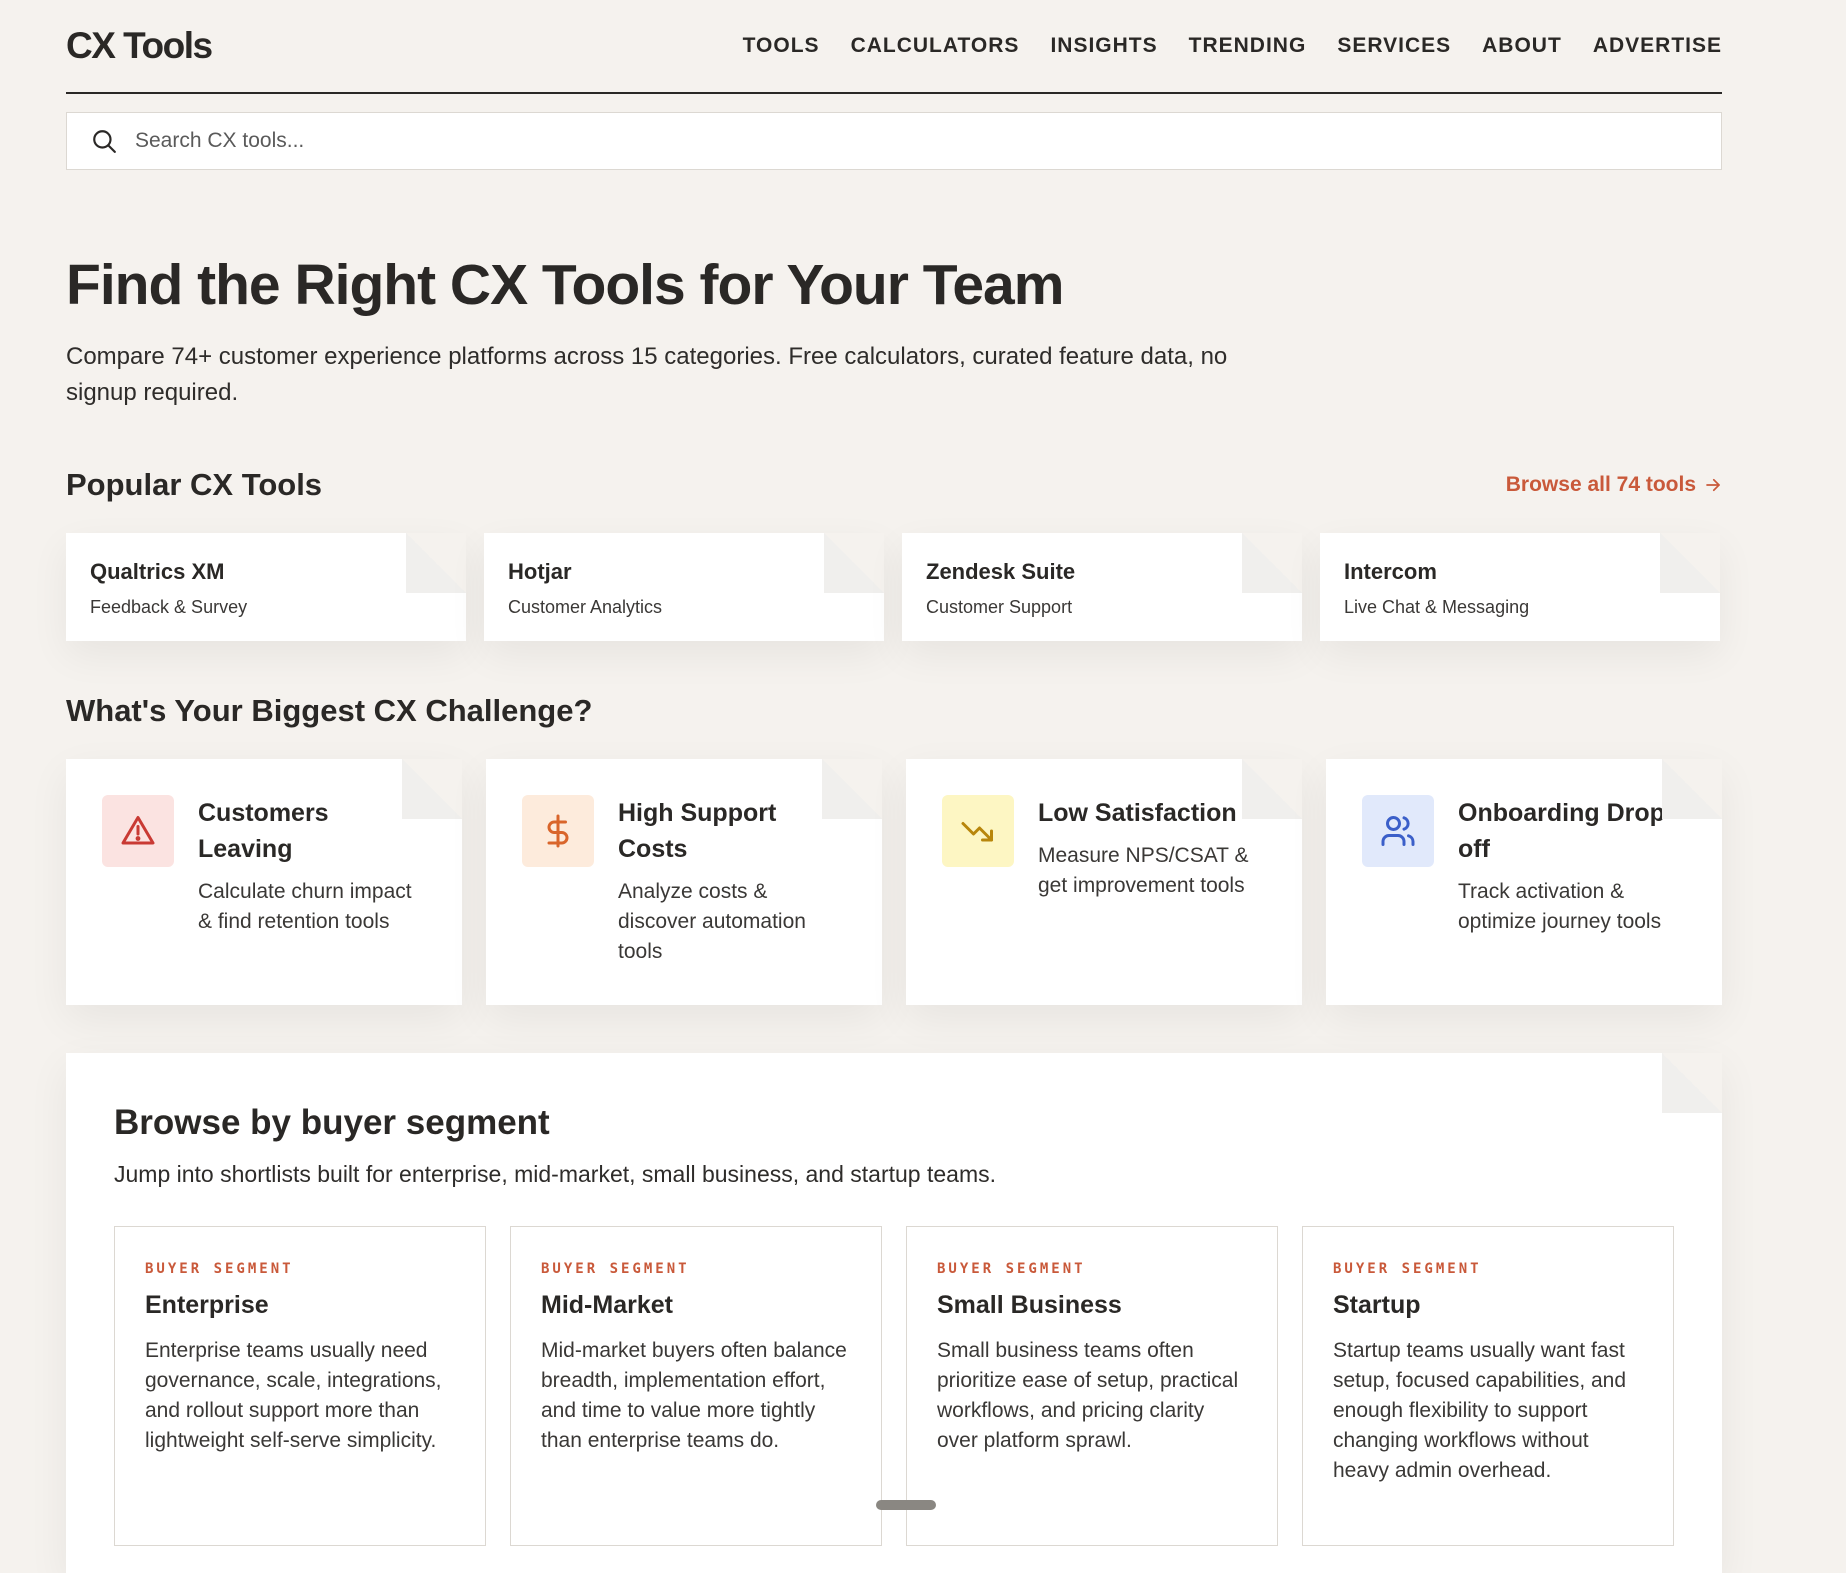 The width and height of the screenshot is (1846, 1573). What do you see at coordinates (194, 484) in the screenshot?
I see `popular-title: Popular CX Tools` at bounding box center [194, 484].